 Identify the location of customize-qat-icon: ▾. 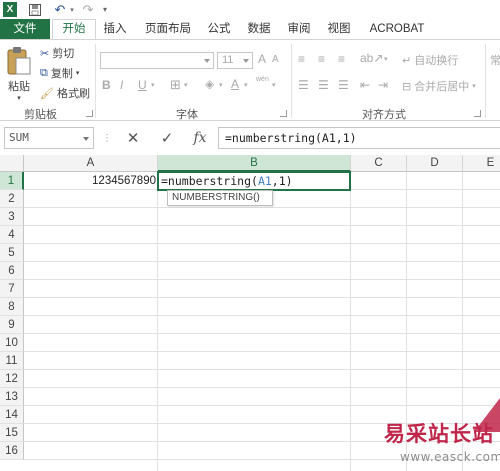
(105, 9).